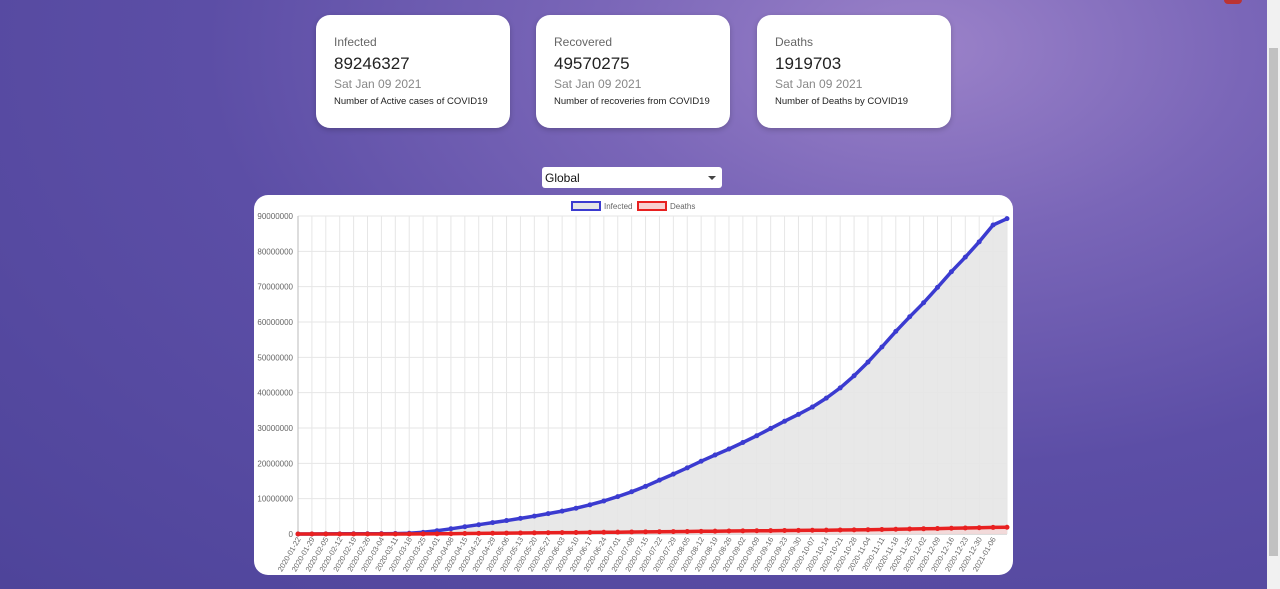 The width and height of the screenshot is (1280, 589). I want to click on country-select-value: Global, so click(562, 177).